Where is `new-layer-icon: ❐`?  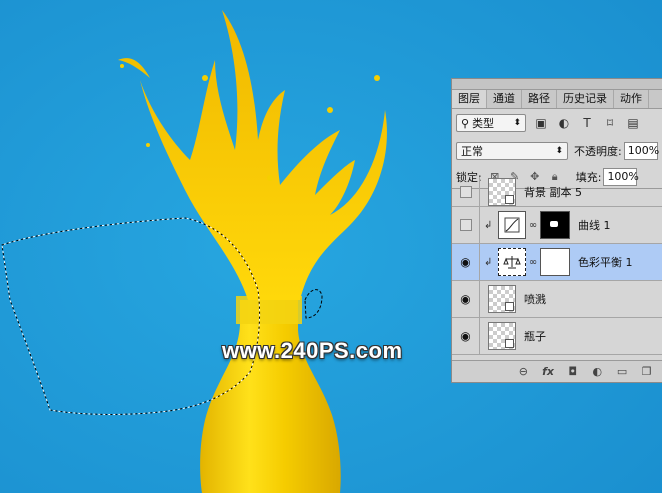 new-layer-icon: ❐ is located at coordinates (646, 372).